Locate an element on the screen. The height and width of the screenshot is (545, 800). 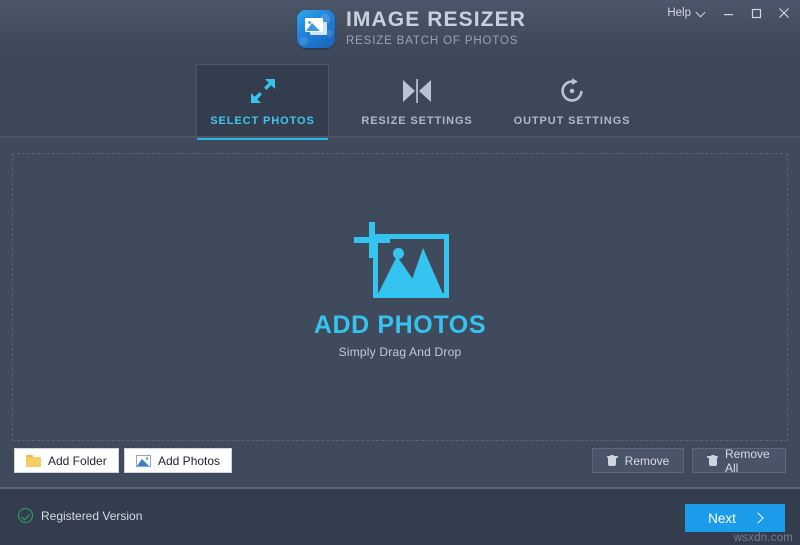
remove-all-button: Remove All is located at coordinates (739, 460).